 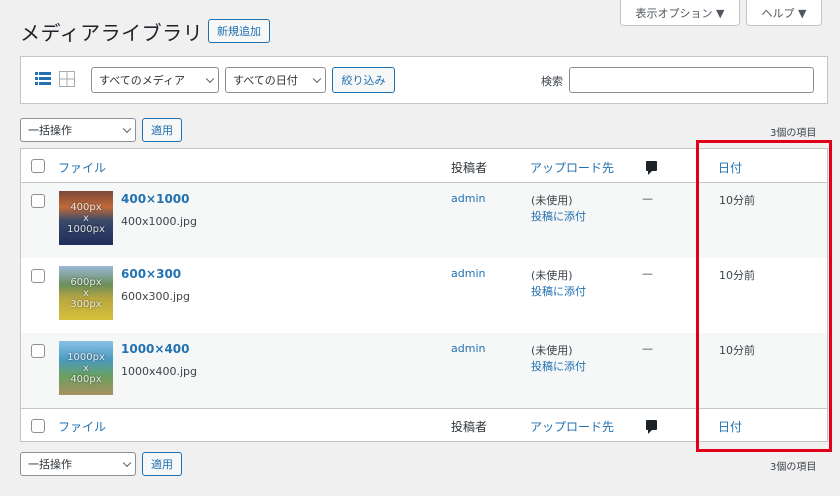 I want to click on date-select: すべての日付, so click(x=275, y=80).